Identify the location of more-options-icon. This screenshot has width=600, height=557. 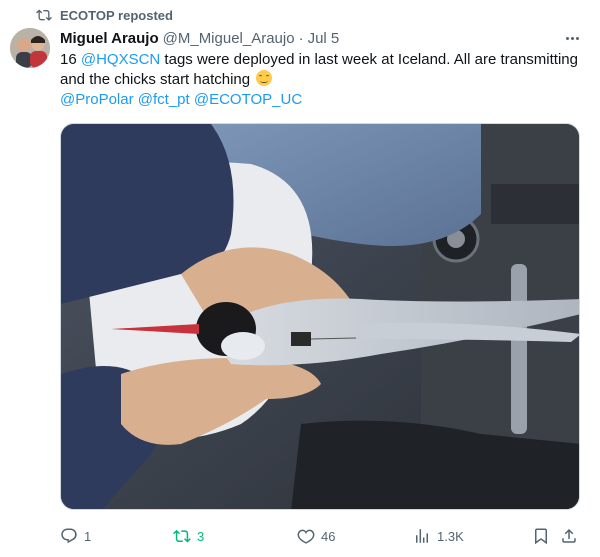
(572, 38).